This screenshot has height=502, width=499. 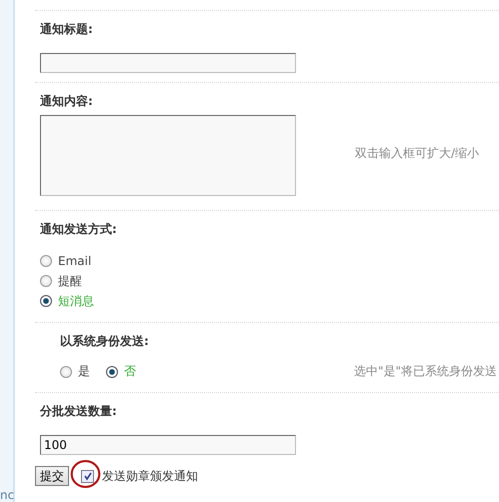 I want to click on field-label: 通知发送方式:, so click(x=79, y=229).